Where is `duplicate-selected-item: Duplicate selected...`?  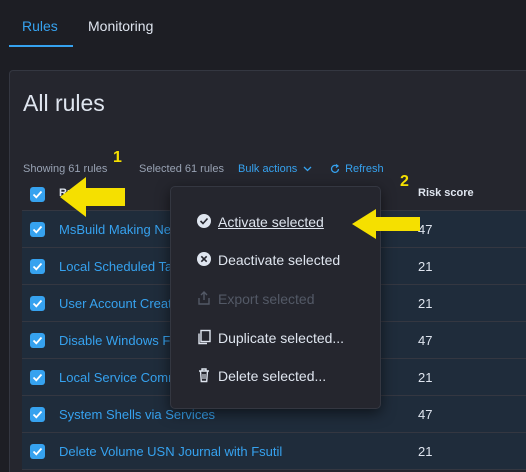
duplicate-selected-item: Duplicate selected... is located at coordinates (275, 338).